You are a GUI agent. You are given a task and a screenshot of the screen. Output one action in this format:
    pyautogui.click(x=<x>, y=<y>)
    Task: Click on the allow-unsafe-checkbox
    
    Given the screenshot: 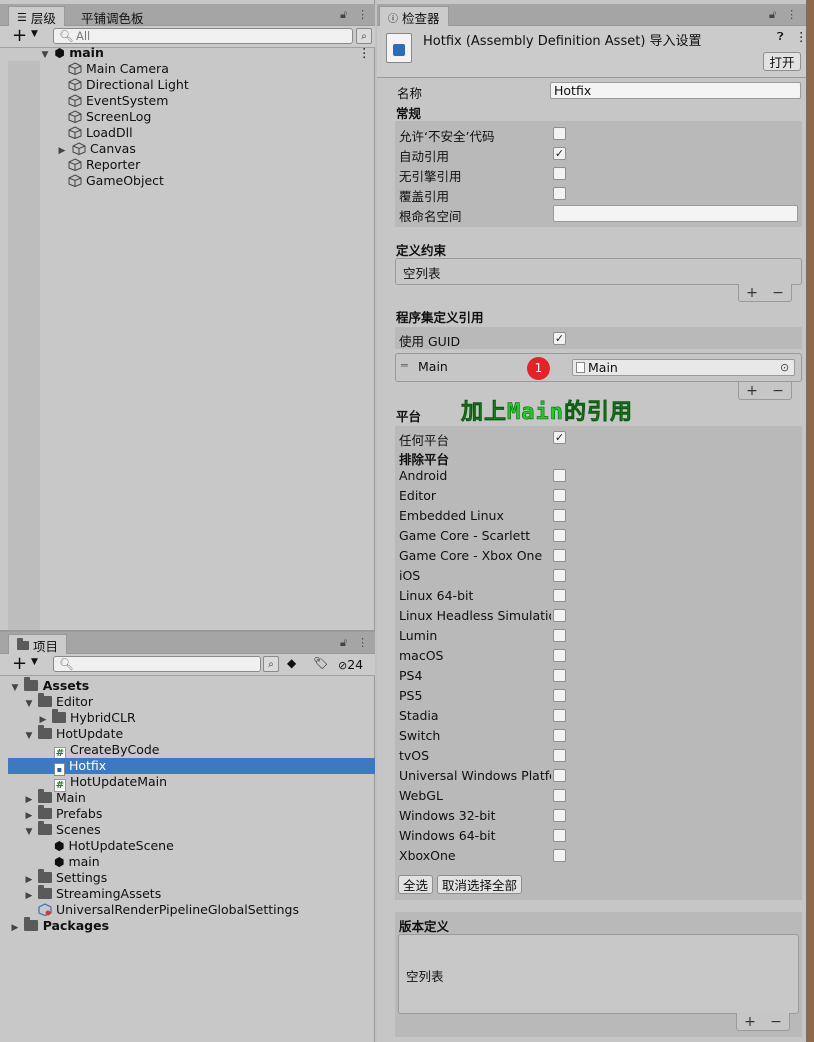 What is the action you would take?
    pyautogui.click(x=559, y=133)
    